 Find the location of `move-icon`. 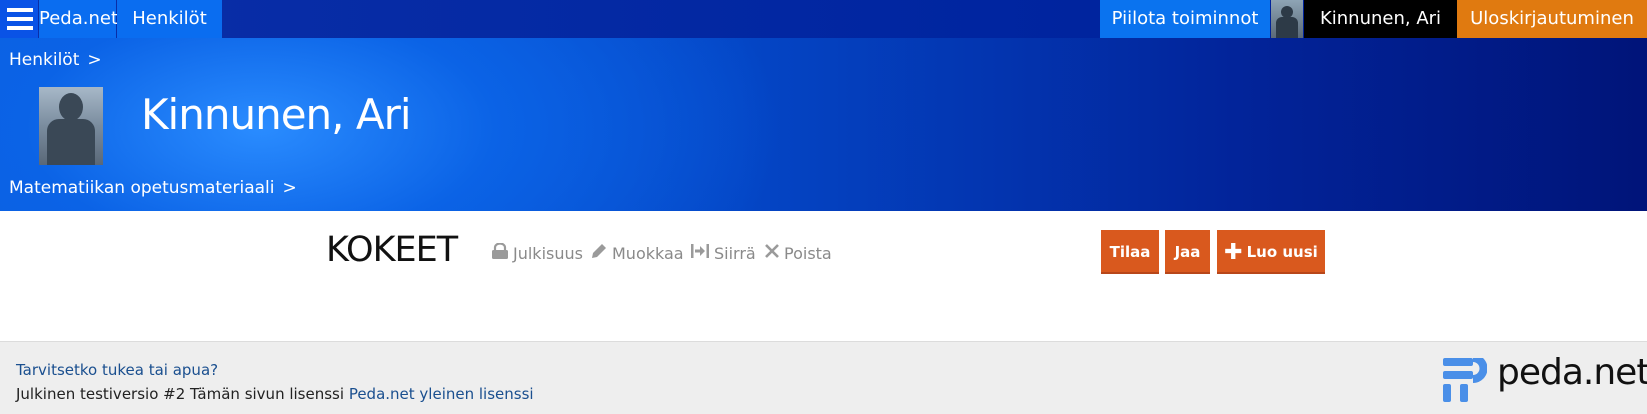

move-icon is located at coordinates (700, 253).